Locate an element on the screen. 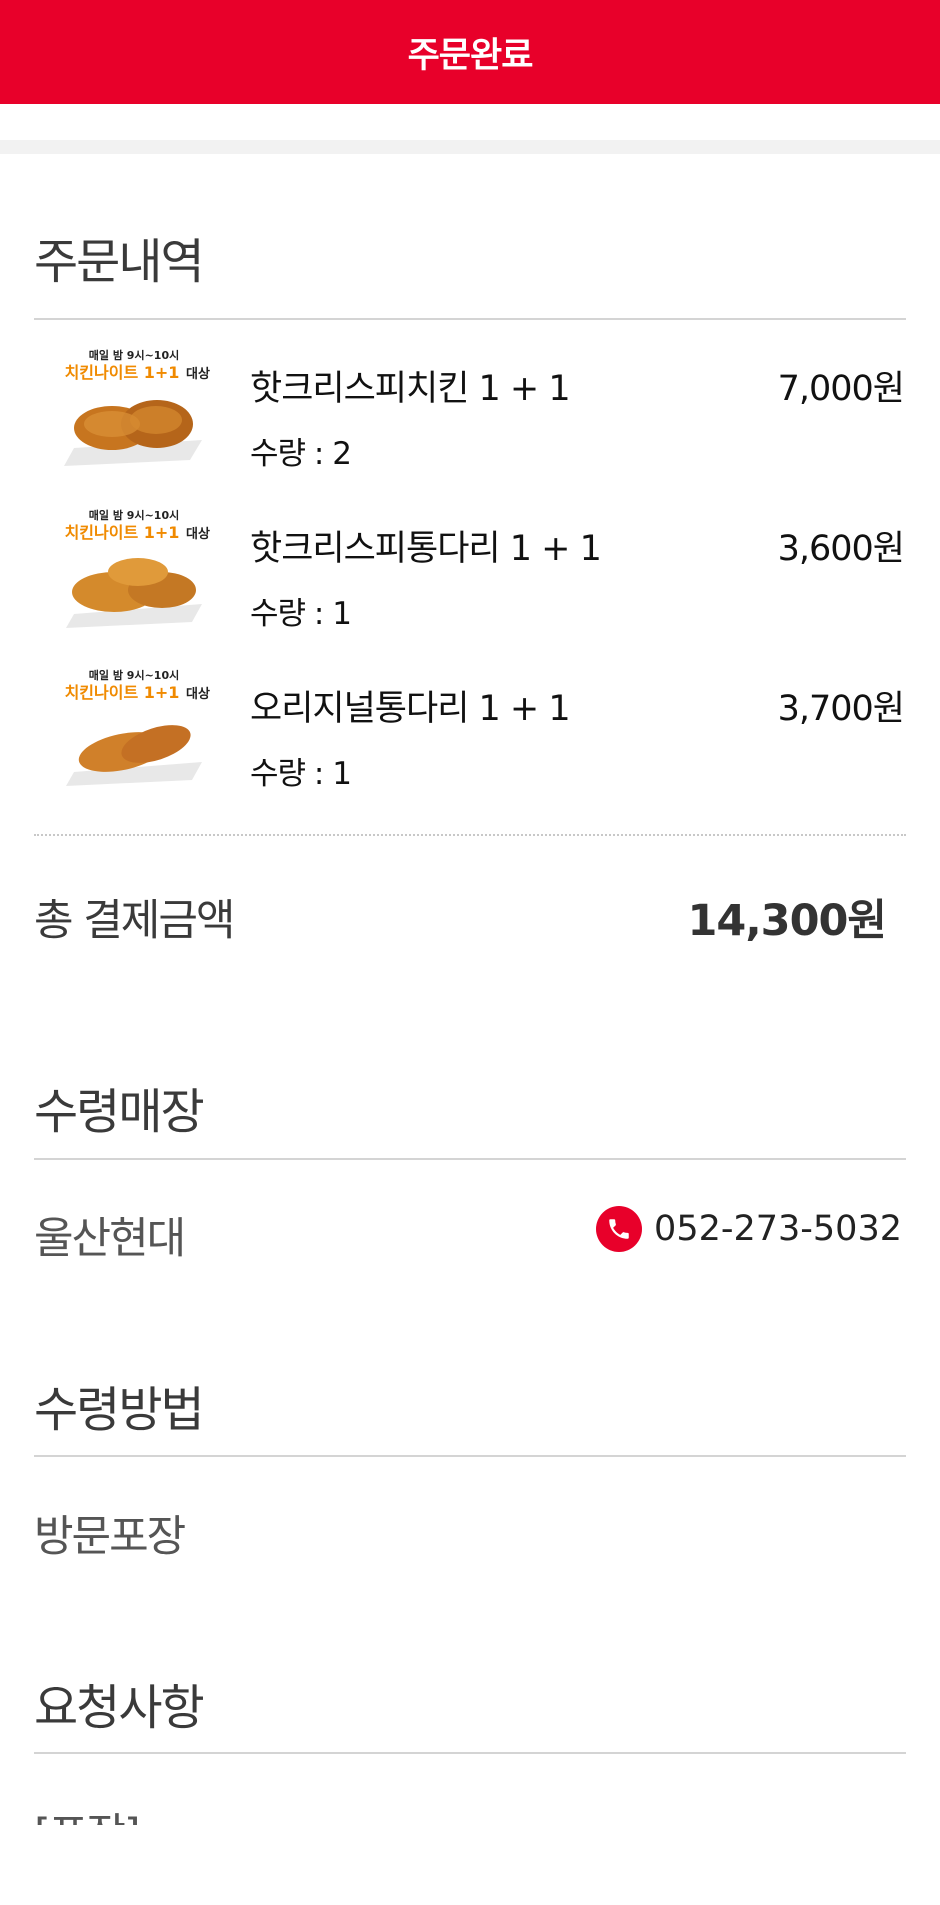 The height and width of the screenshot is (1905, 940). pickup-store-title: 수령매장 is located at coordinates (119, 1112).